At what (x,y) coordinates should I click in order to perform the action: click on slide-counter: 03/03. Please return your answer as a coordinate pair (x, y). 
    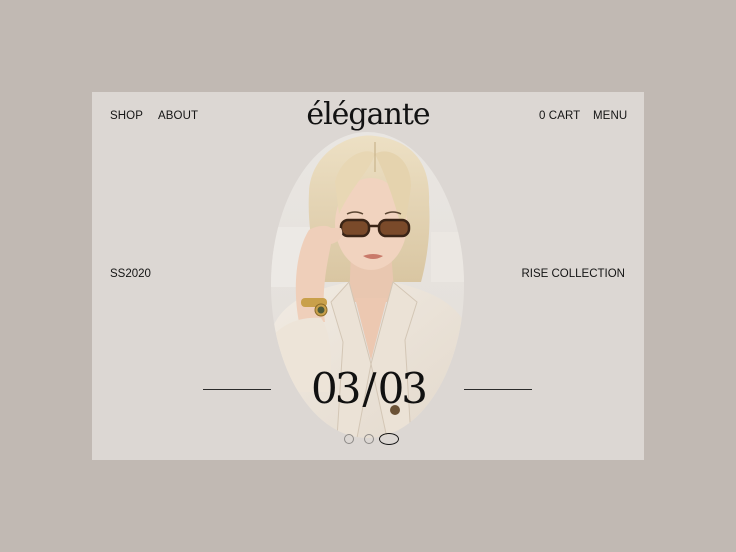
    Looking at the image, I should click on (368, 389).